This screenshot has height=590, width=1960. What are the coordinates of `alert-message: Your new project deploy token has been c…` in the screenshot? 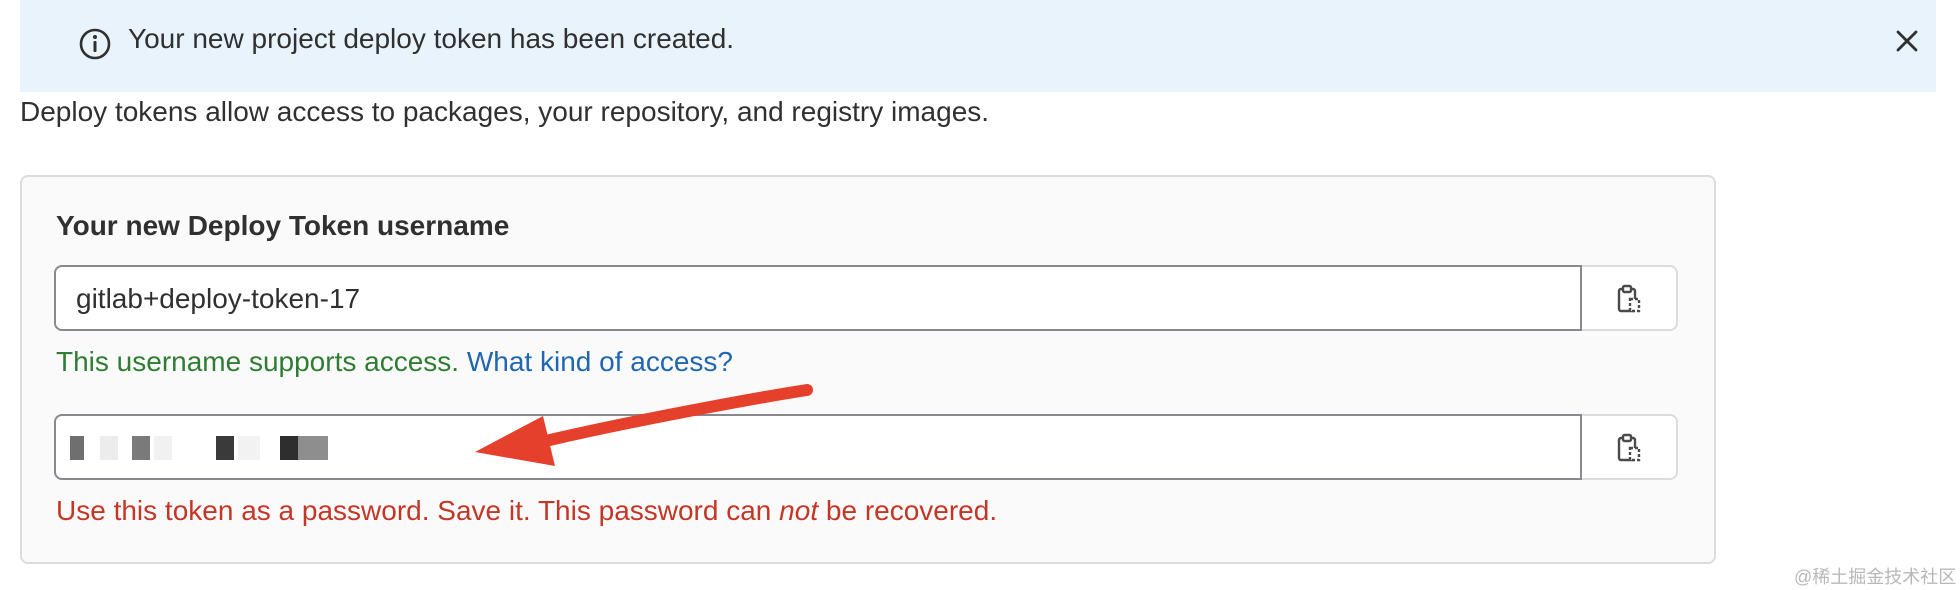 It's located at (431, 38).